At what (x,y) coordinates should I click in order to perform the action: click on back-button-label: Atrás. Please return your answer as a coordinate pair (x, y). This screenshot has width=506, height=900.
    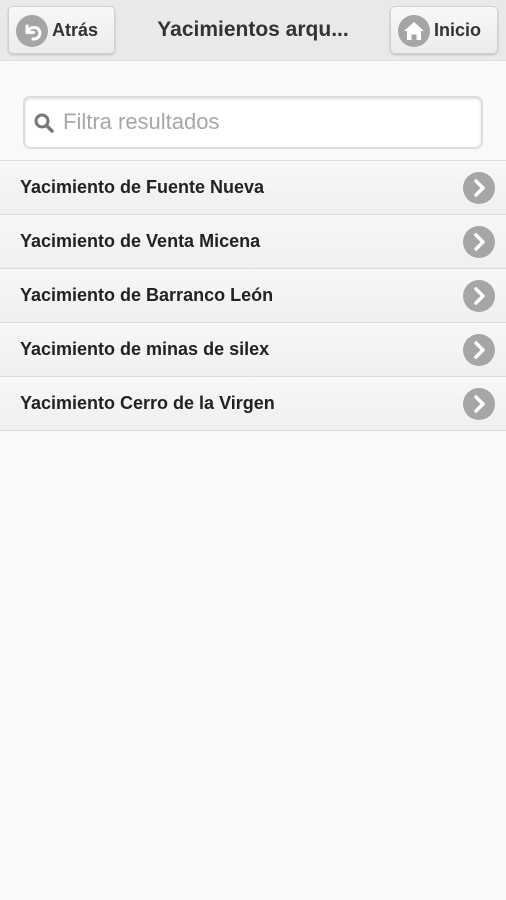
    Looking at the image, I should click on (75, 30).